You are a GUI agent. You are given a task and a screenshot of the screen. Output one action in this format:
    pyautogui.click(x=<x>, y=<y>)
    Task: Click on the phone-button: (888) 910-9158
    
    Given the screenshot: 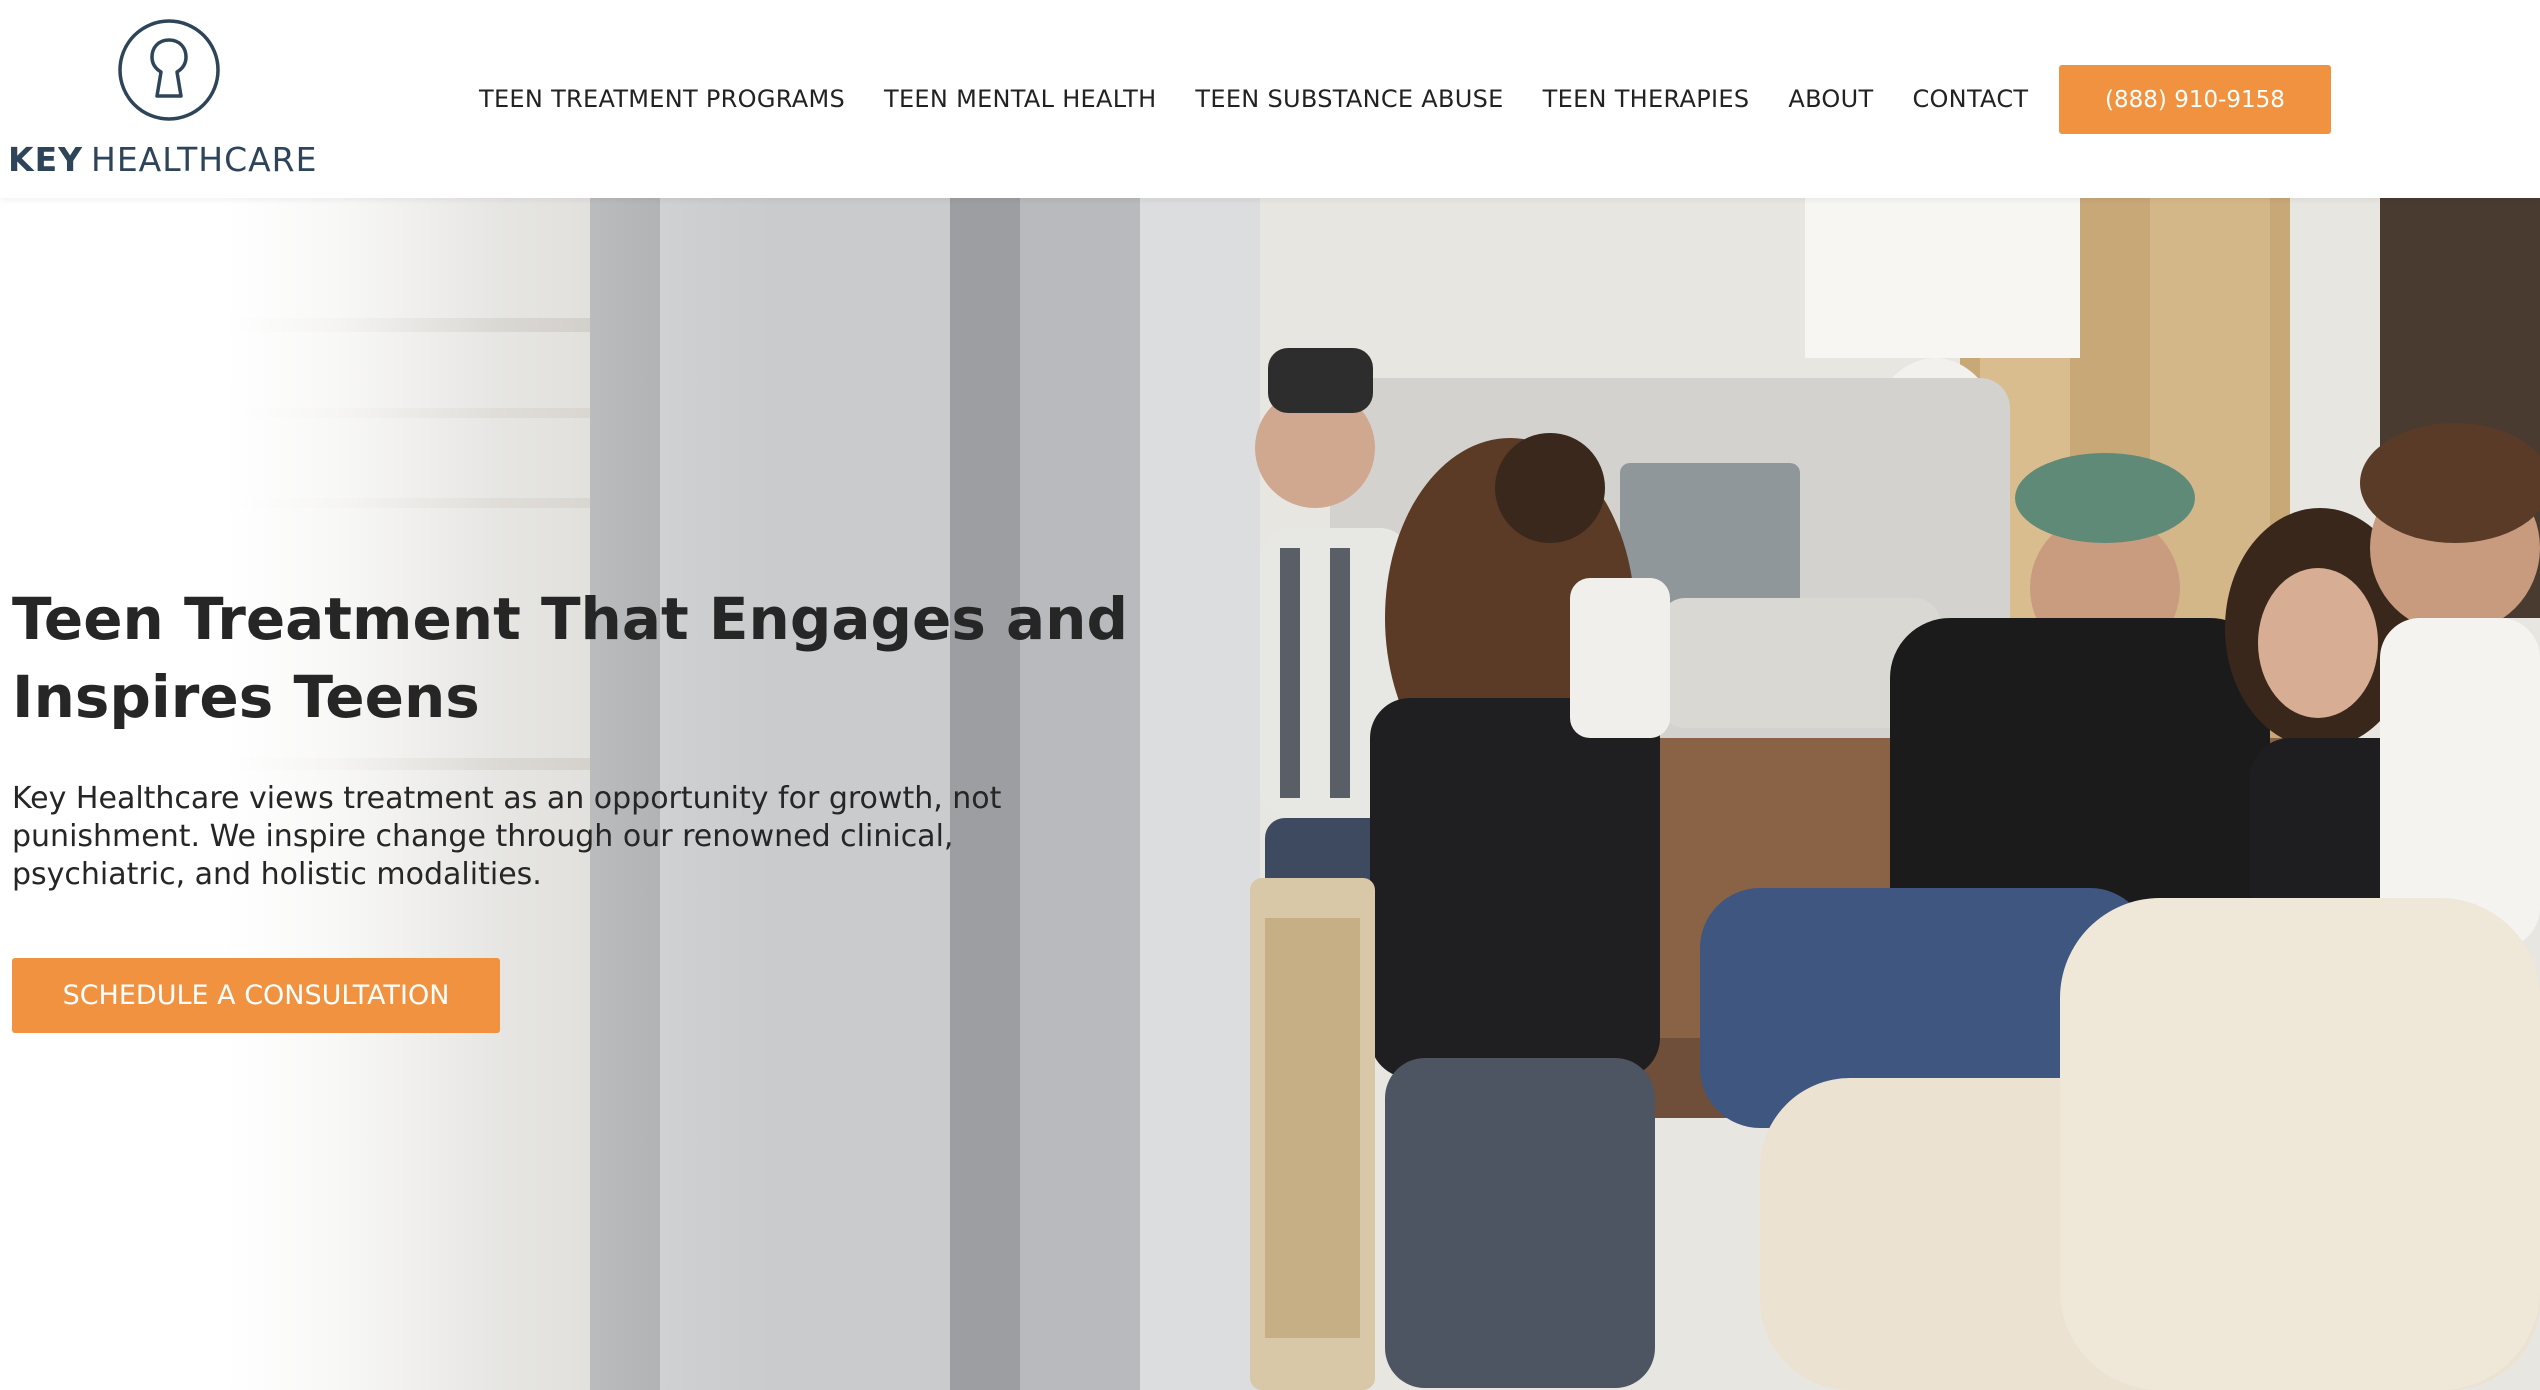 What is the action you would take?
    pyautogui.click(x=2195, y=99)
    